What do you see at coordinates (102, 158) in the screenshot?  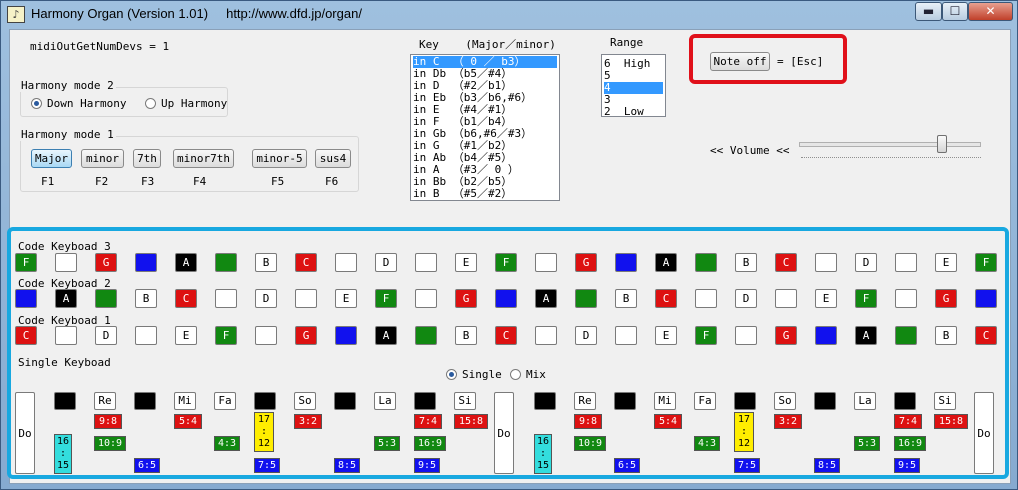 I see `minor-button: minor` at bounding box center [102, 158].